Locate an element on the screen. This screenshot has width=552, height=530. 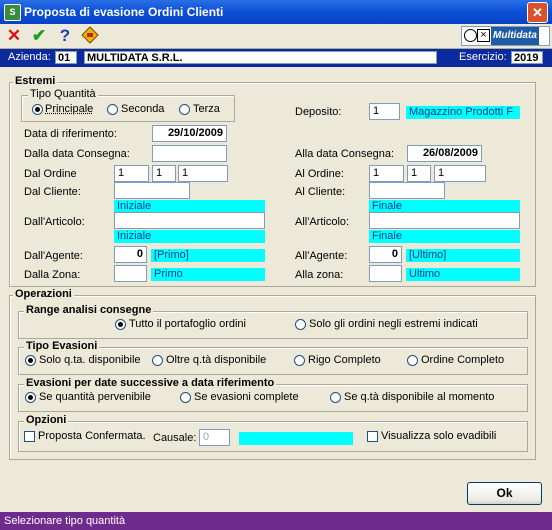
al-ordine-label: Al Ordine: is located at coordinates (319, 174).